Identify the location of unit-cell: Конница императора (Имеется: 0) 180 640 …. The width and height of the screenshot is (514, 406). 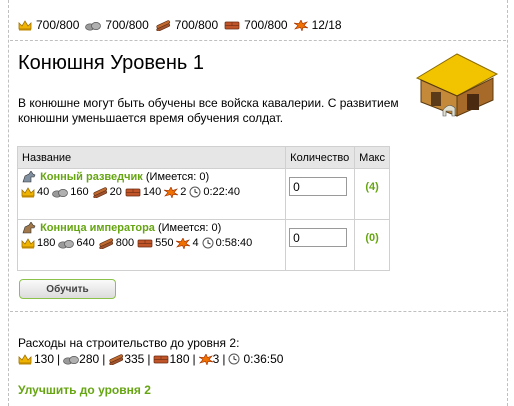
(151, 245).